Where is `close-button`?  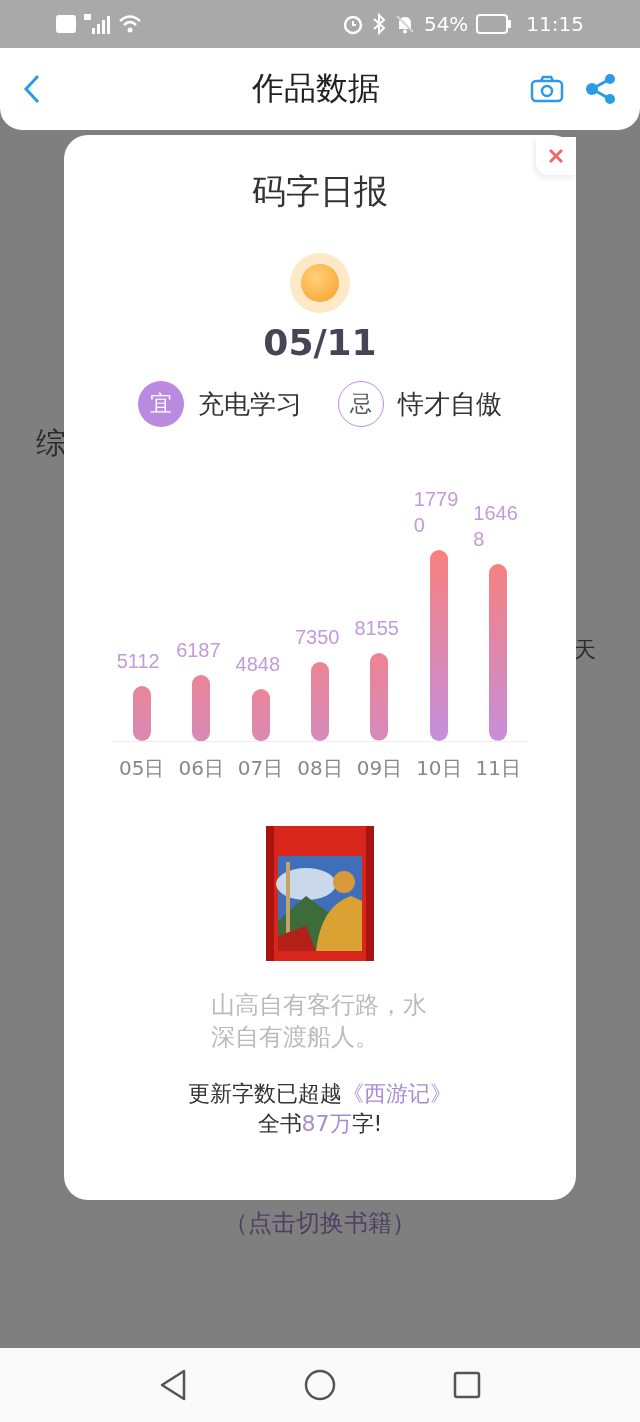 close-button is located at coordinates (556, 156).